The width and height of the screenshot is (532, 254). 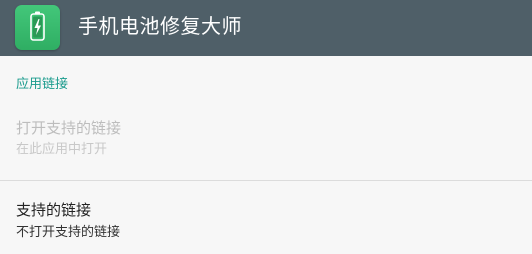 What do you see at coordinates (42, 84) in the screenshot?
I see `section-header-app-links: 应用链接` at bounding box center [42, 84].